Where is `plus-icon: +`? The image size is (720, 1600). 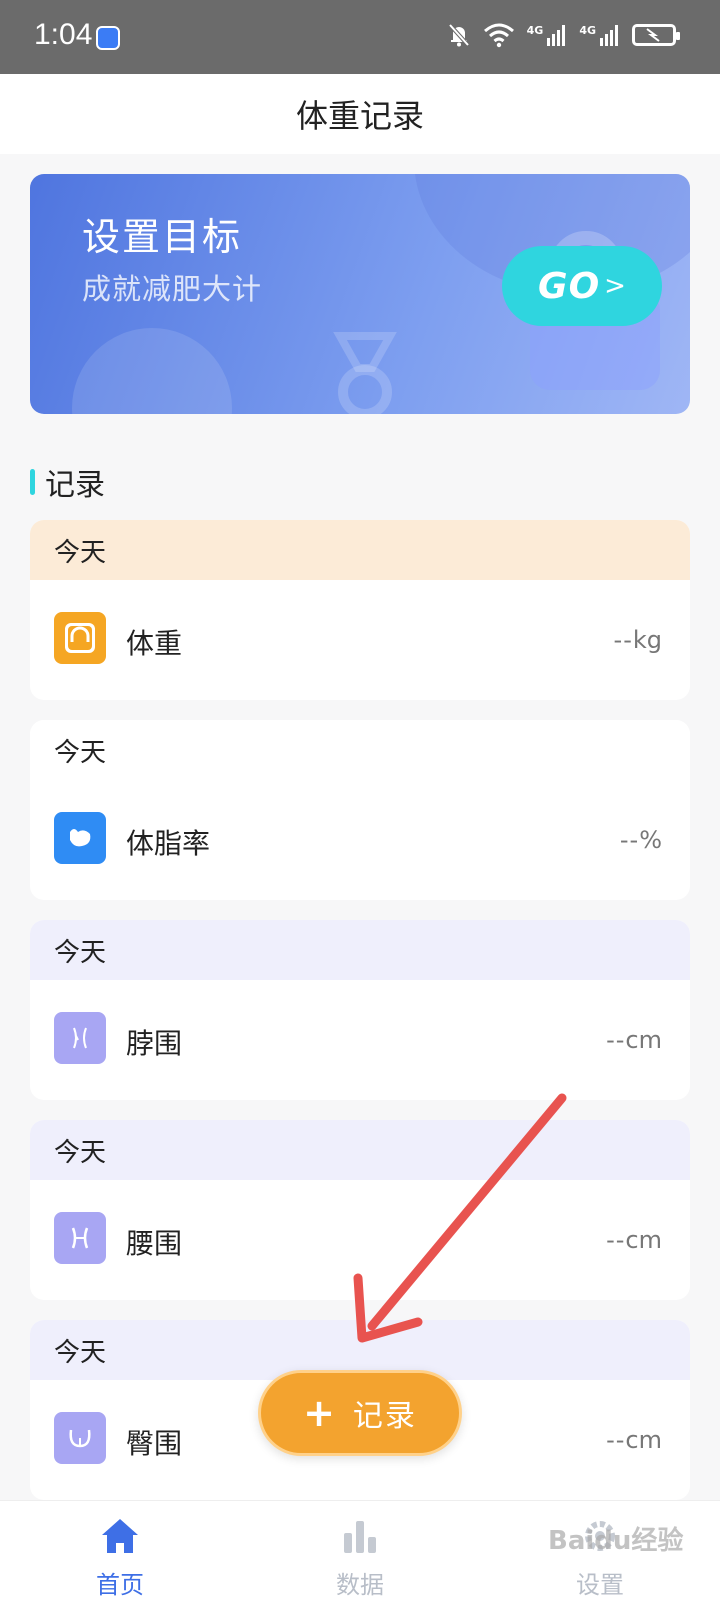
plus-icon: + is located at coordinates (319, 1413).